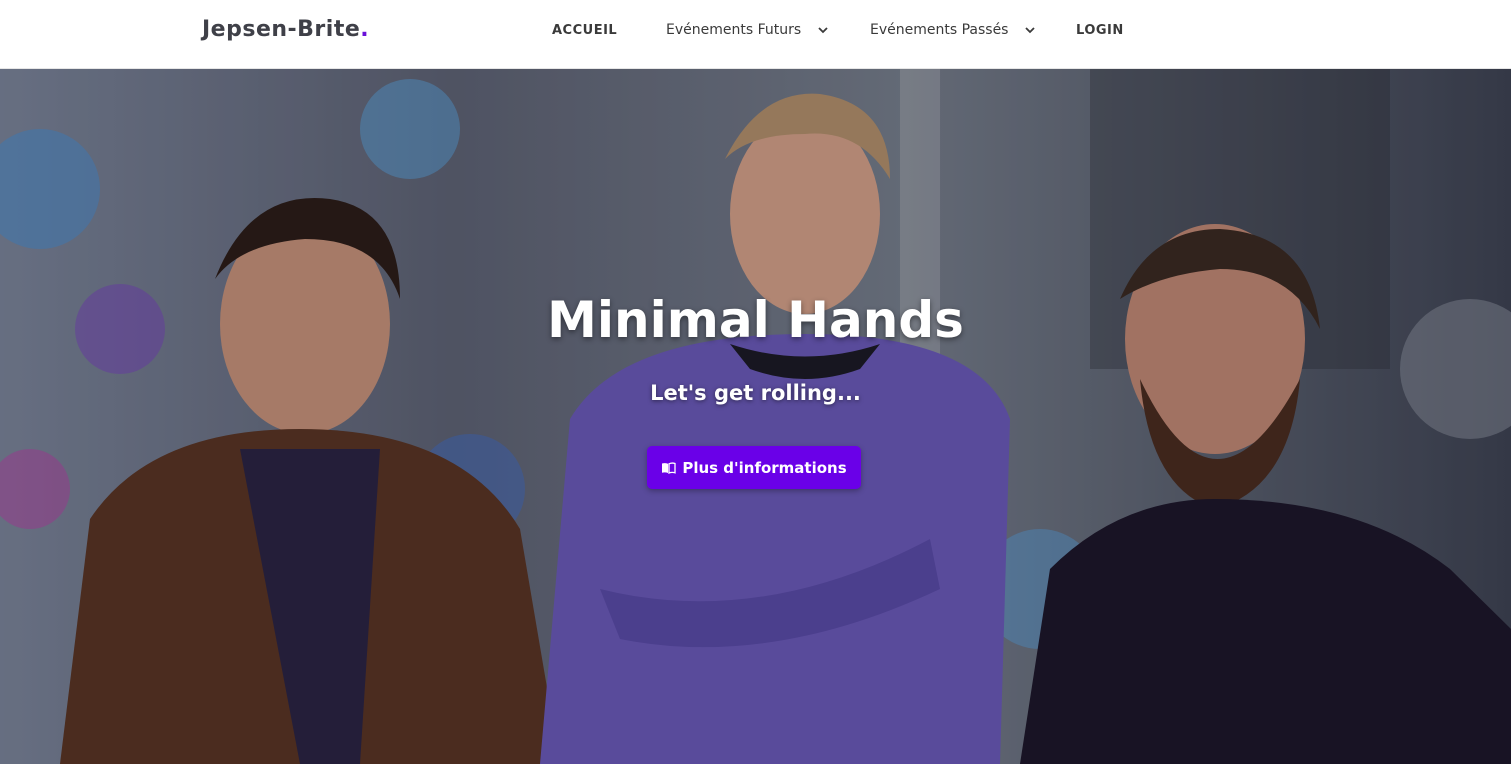 Image resolution: width=1511 pixels, height=764 pixels. I want to click on nav-item-label: Evénements Passés, so click(939, 30).